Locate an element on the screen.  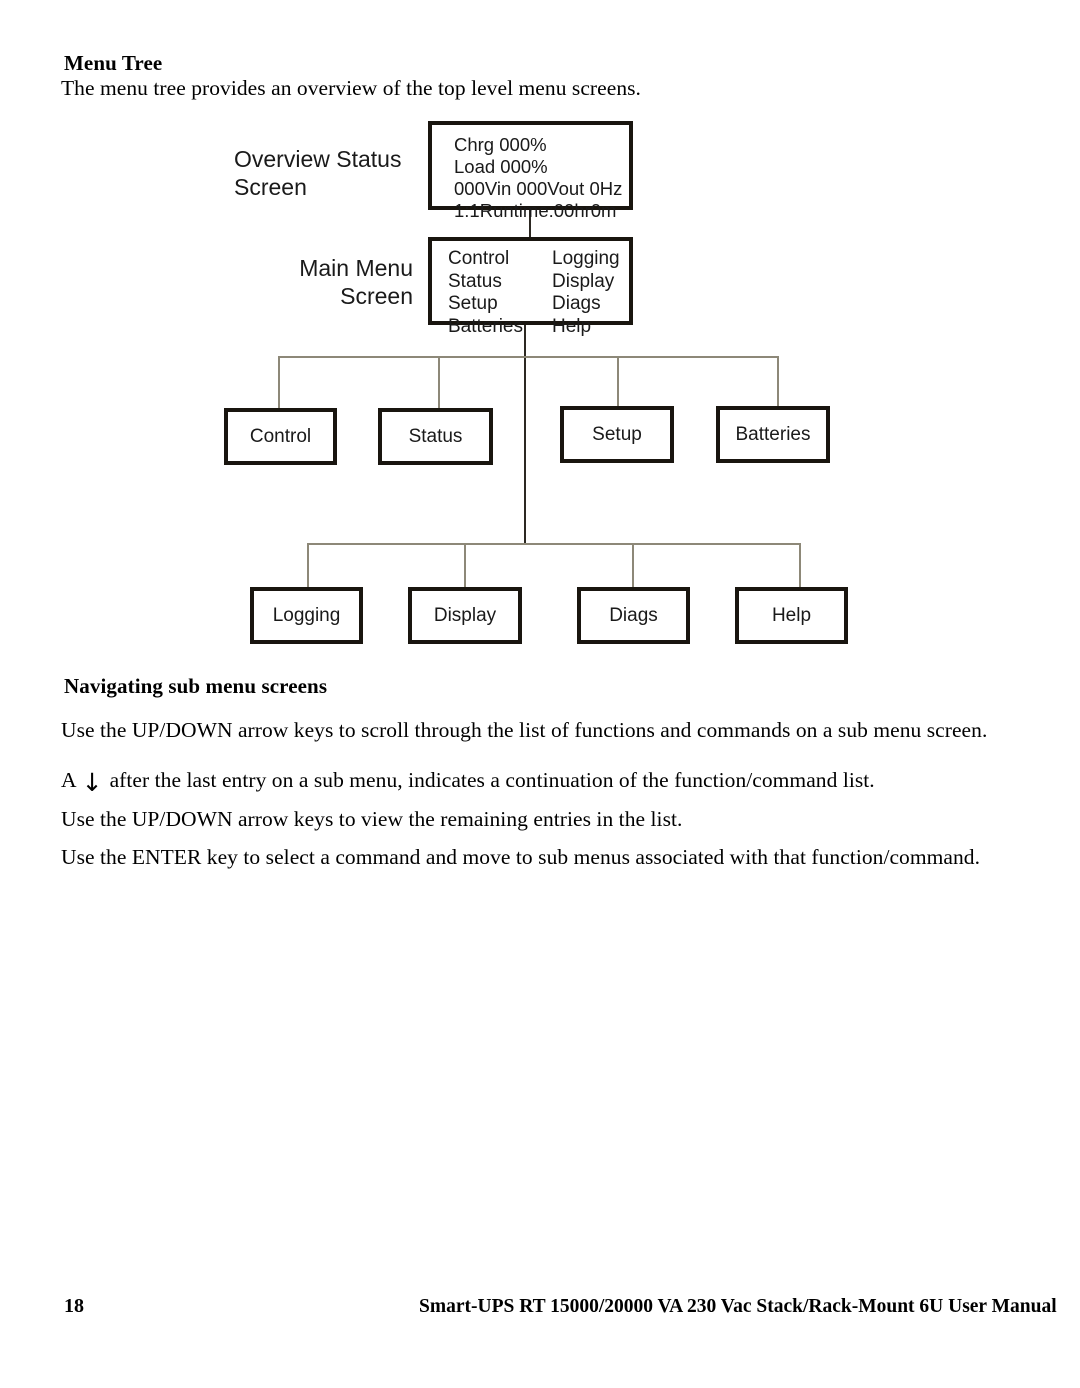
menu-box-status-label: Status is located at coordinates (435, 436).